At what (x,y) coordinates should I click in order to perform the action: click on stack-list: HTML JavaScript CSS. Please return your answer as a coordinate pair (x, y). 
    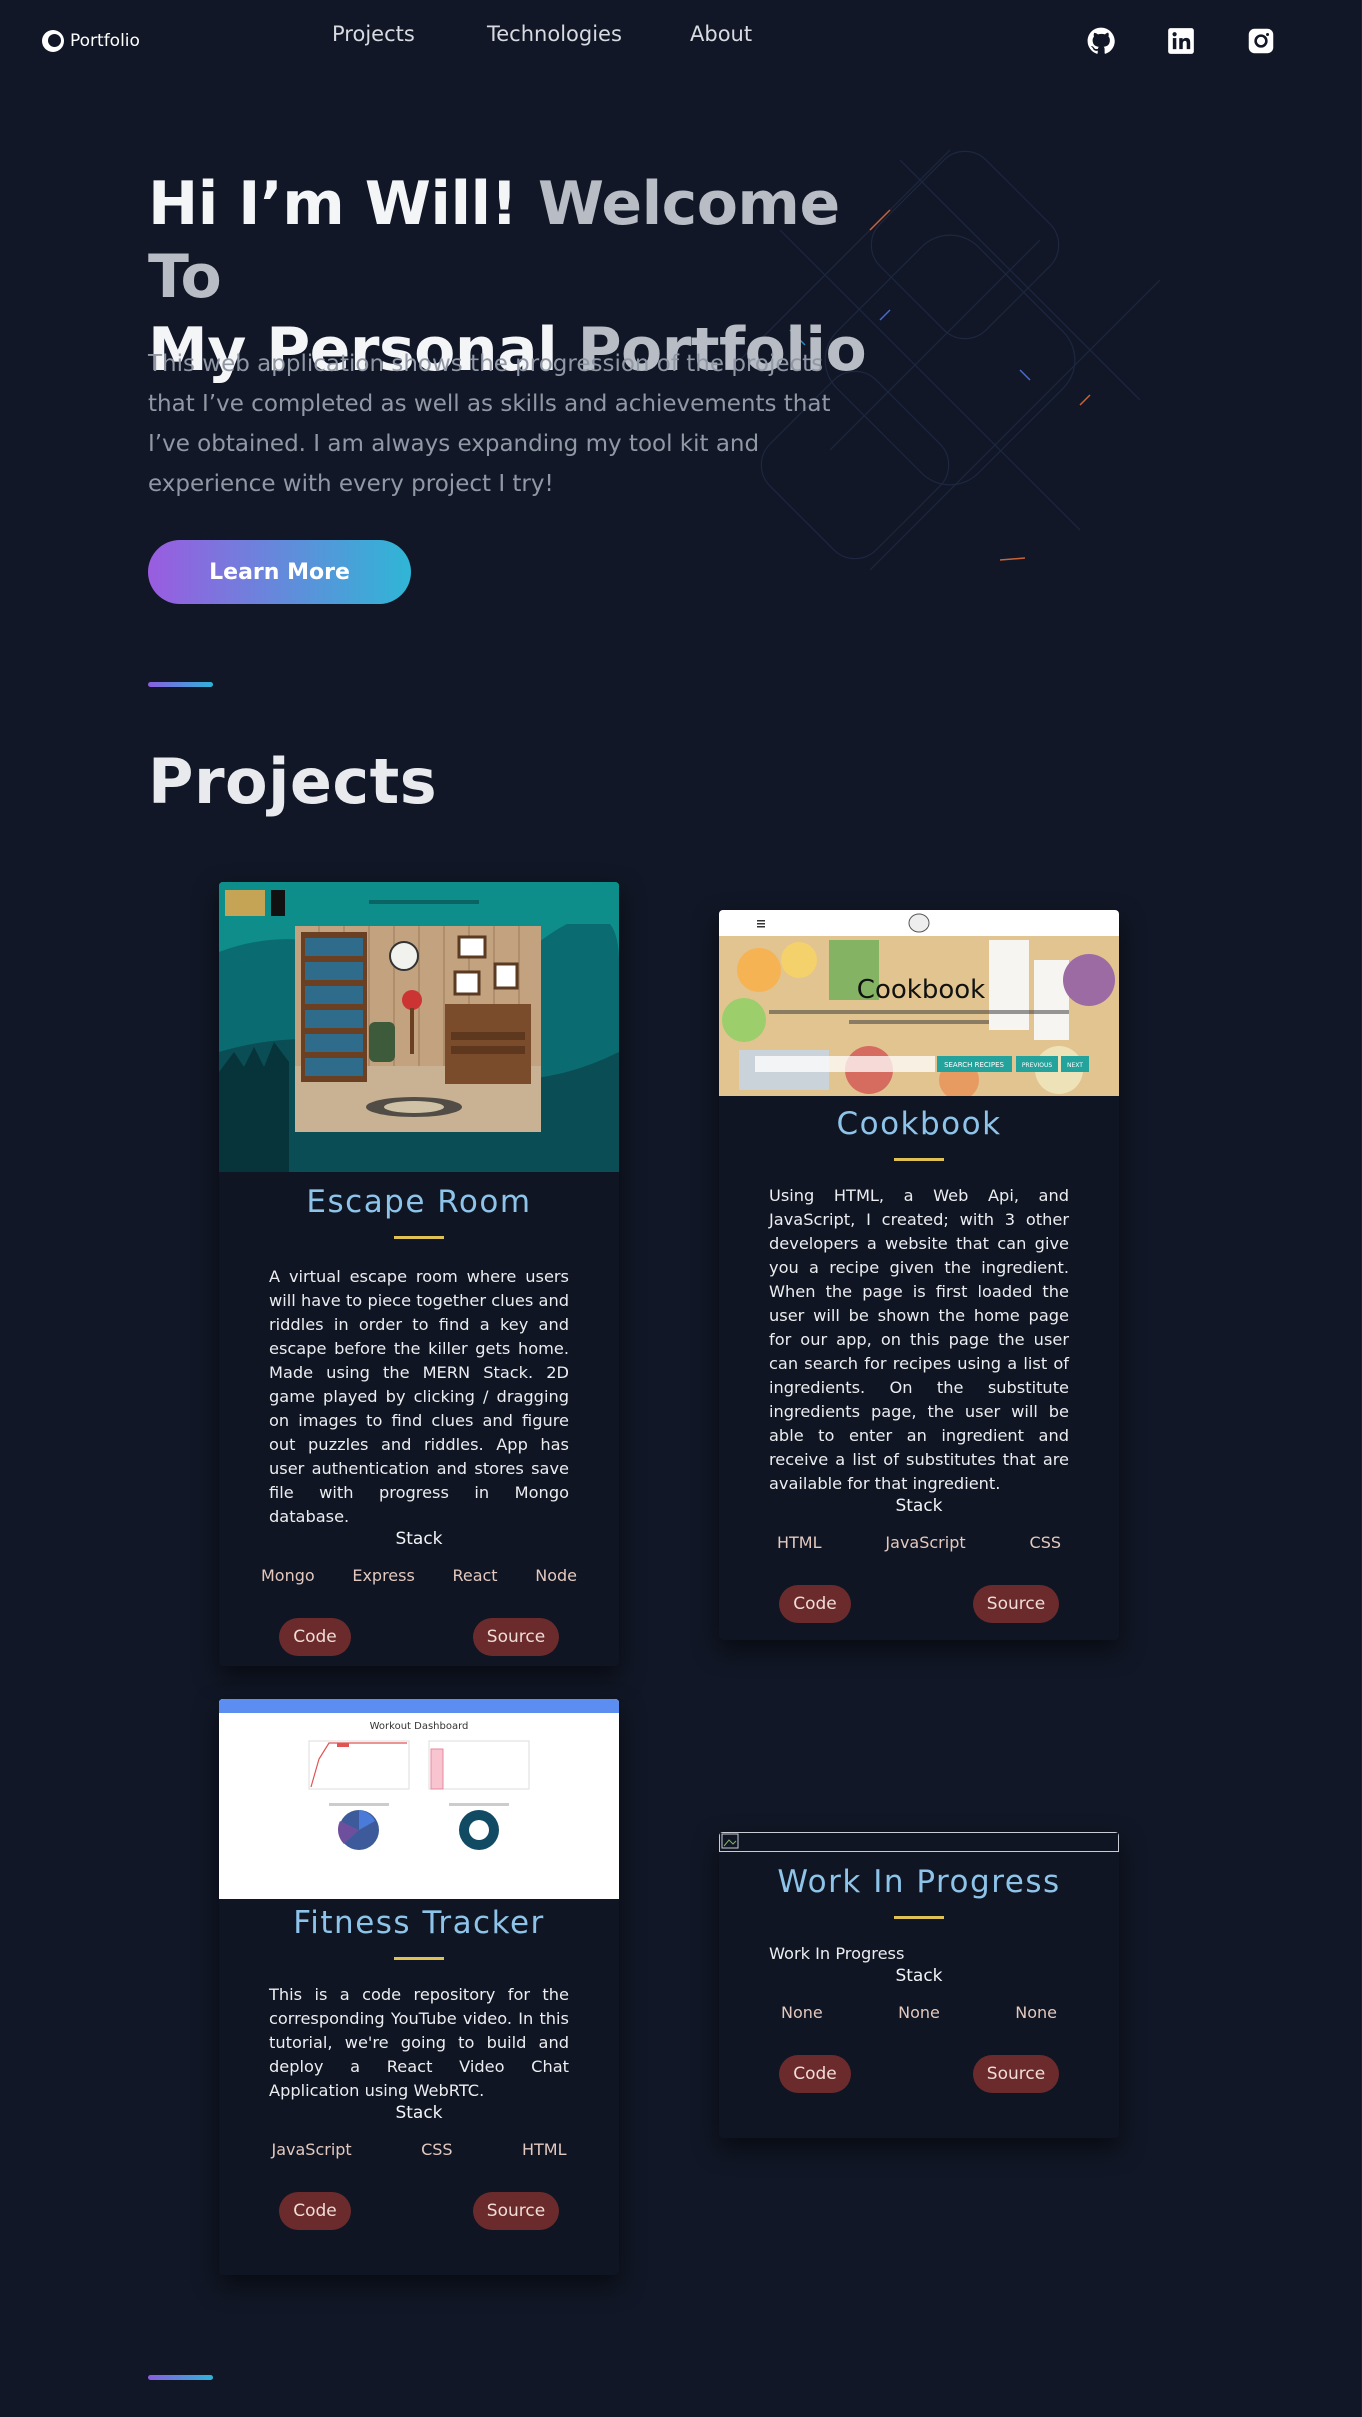
    Looking at the image, I should click on (919, 1542).